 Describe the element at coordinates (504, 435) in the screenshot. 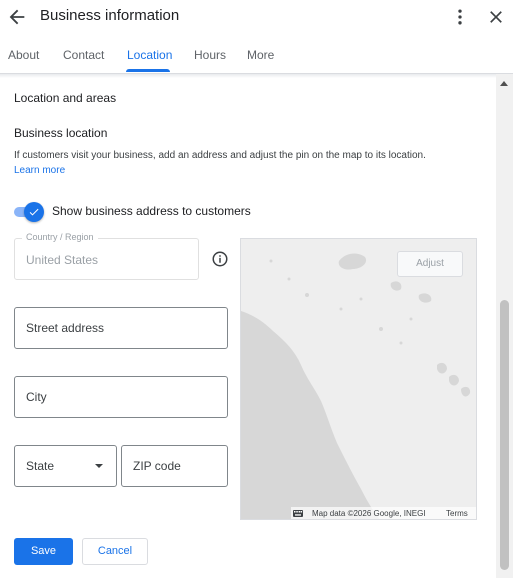

I see `scrollbar-thumb` at that location.